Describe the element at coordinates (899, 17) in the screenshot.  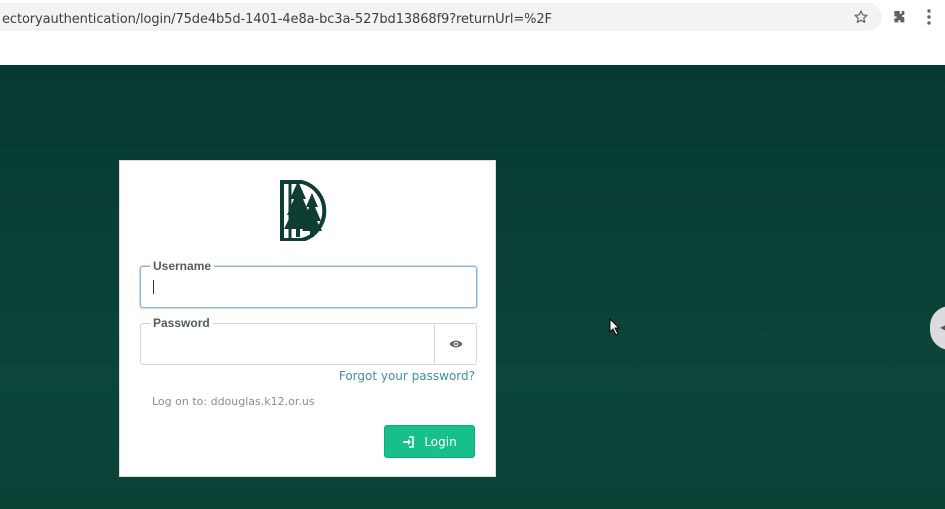
I see `extensions-icon` at that location.